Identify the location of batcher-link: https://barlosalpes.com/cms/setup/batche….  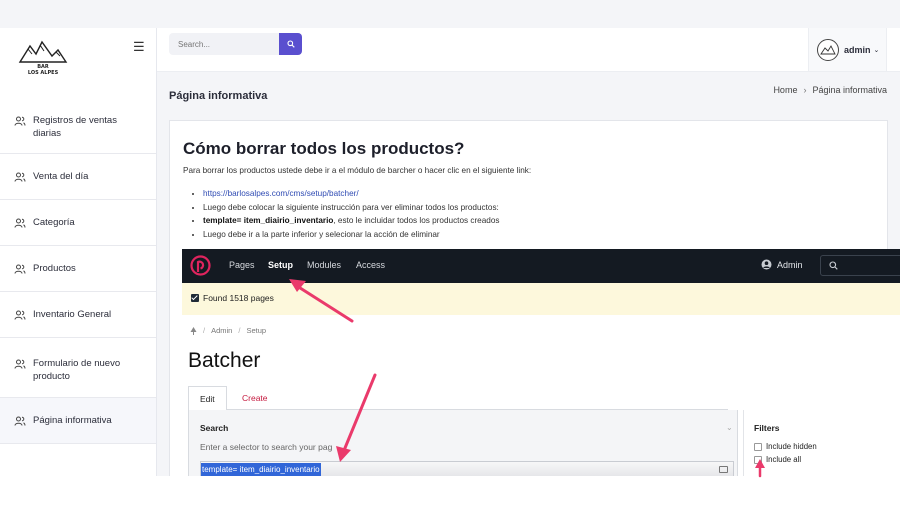
(281, 193).